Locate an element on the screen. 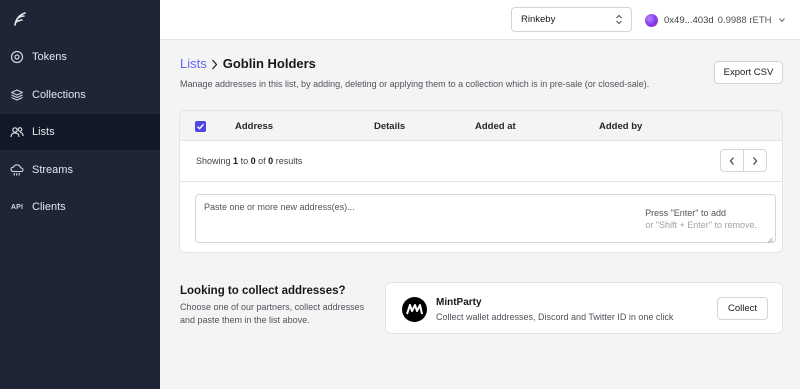  previous-page-button is located at coordinates (732, 160).